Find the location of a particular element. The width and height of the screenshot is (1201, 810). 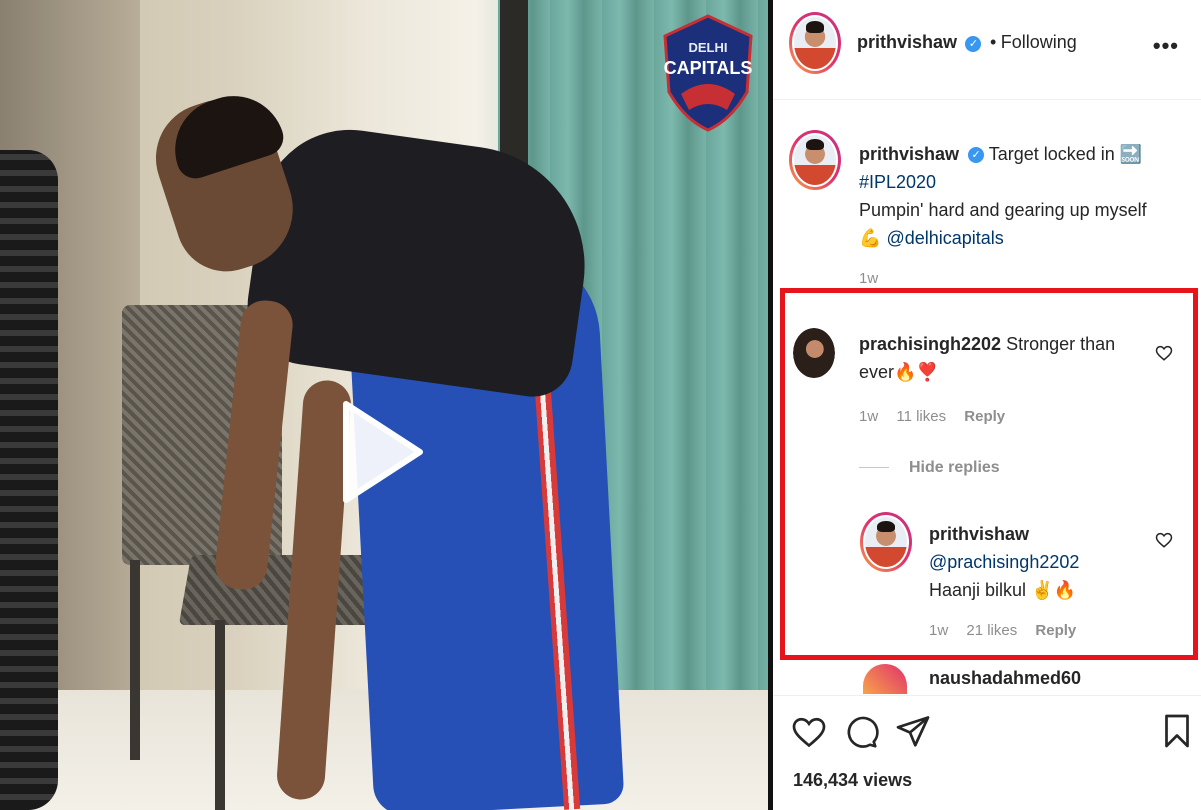

view-count: 146,434 views is located at coordinates (852, 780).